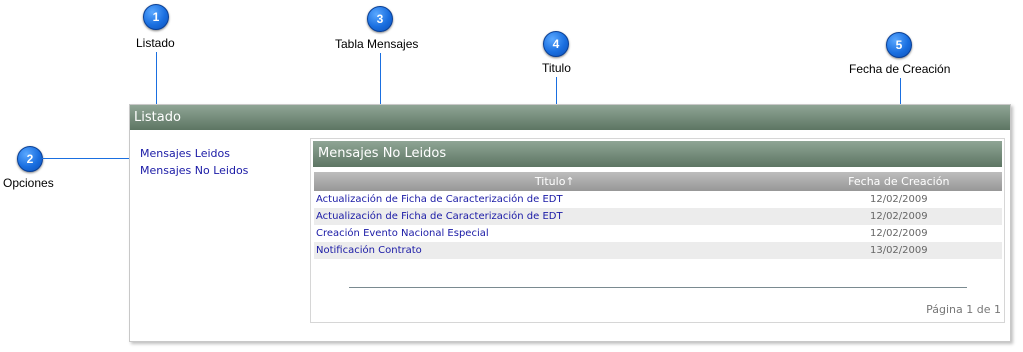 The image size is (1023, 352). I want to click on callout-badge-2: 2, so click(30, 159).